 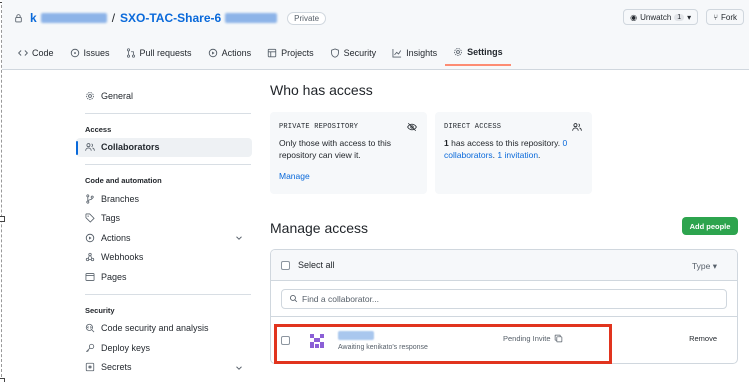 I want to click on remove-button: Remove, so click(x=703, y=338).